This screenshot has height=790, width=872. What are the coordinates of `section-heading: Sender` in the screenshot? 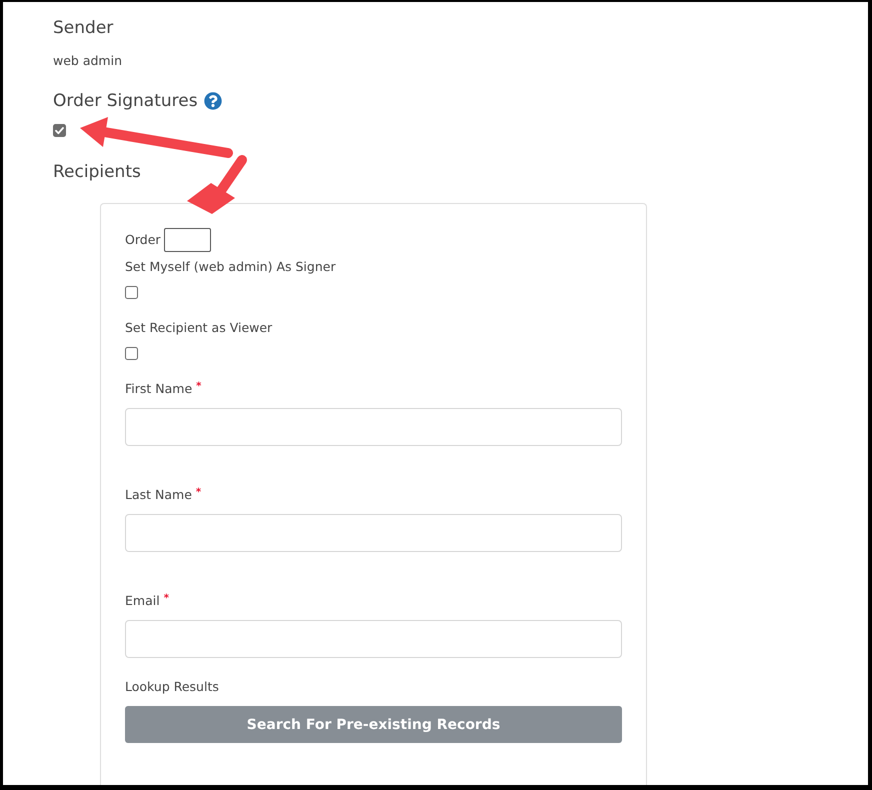 It's located at (83, 28).